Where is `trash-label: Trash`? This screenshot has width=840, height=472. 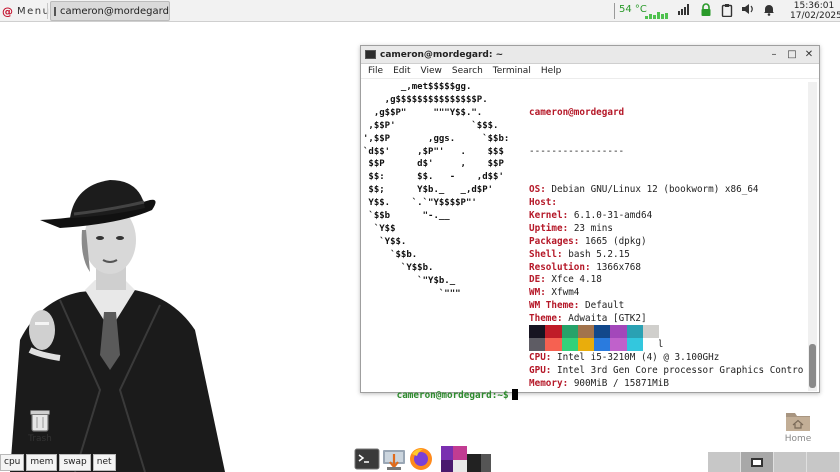 trash-label: Trash is located at coordinates (40, 439).